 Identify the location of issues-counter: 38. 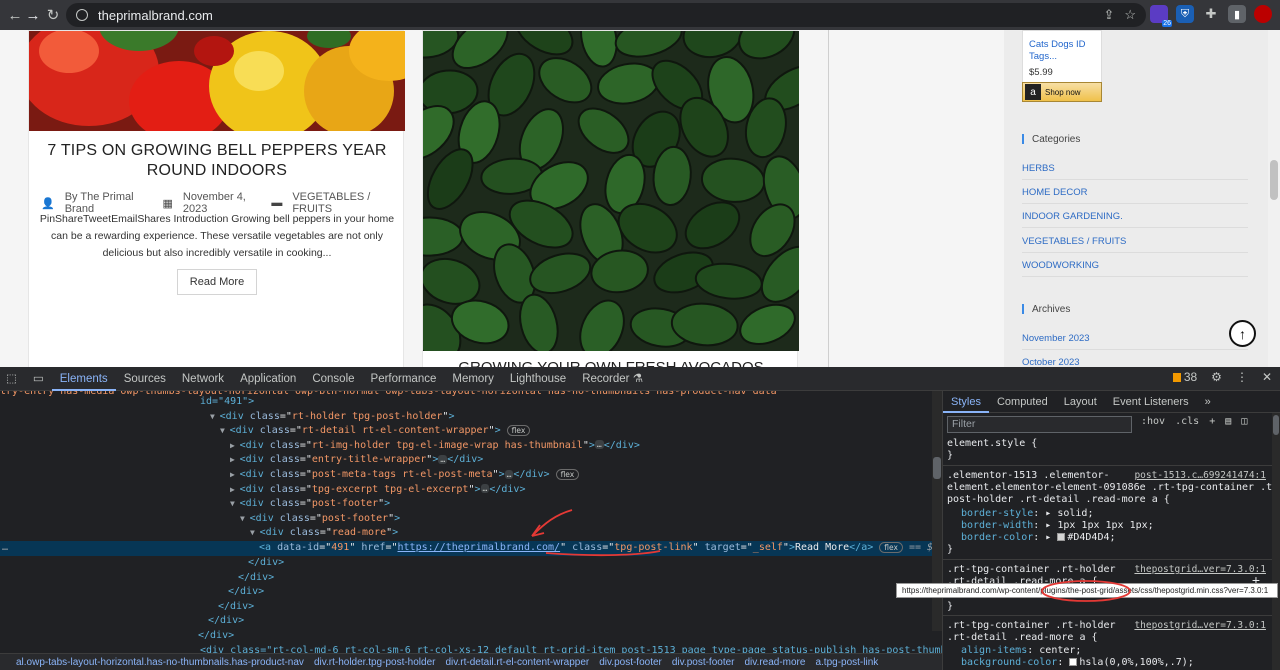
(1184, 377).